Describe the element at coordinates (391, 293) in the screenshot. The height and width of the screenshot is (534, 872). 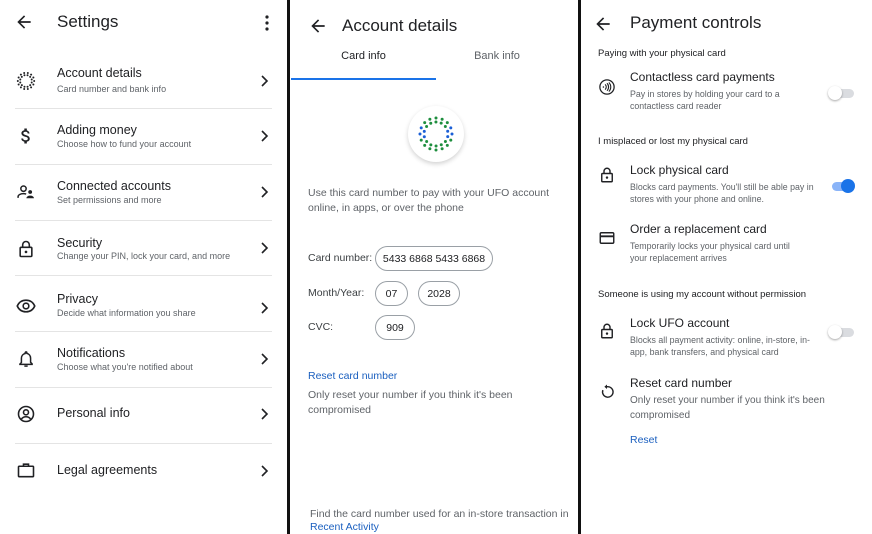
I see `expiry-month-value: 07` at that location.